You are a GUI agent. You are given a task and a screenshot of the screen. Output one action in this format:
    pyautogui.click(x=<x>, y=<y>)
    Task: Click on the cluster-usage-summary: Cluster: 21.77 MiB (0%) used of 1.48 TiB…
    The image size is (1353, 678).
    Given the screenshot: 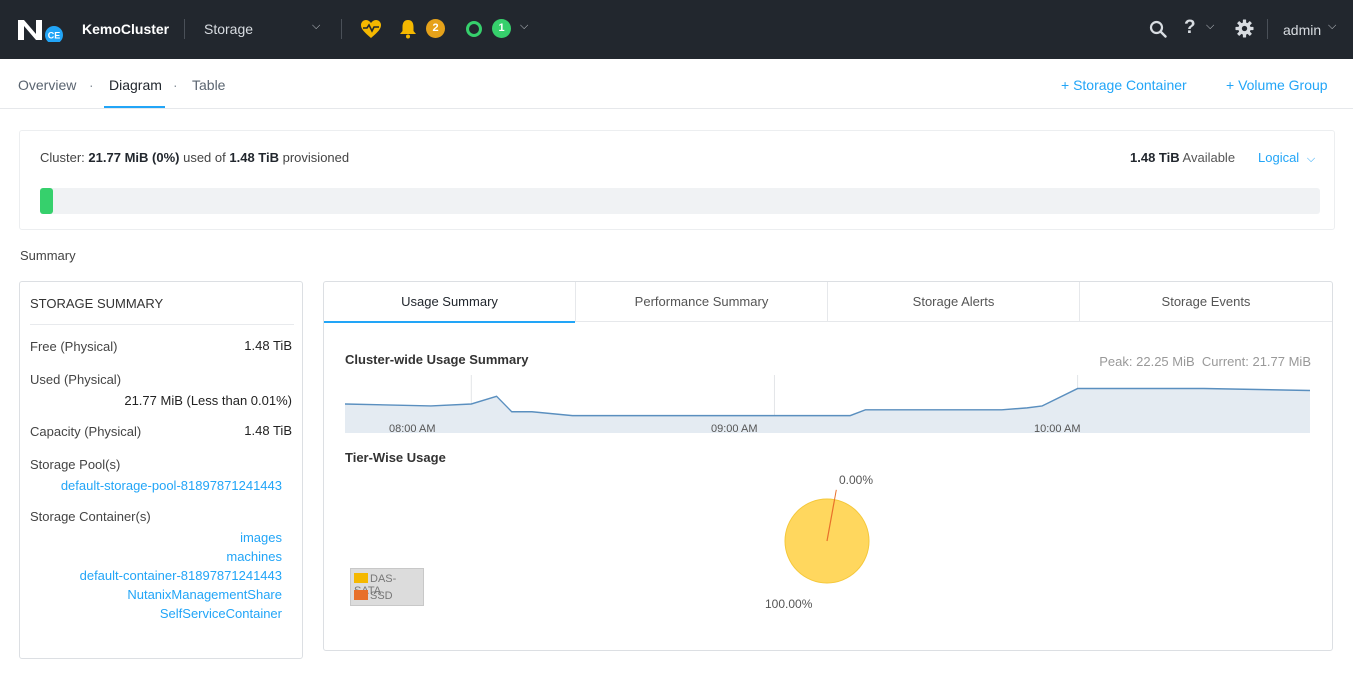 What is the action you would take?
    pyautogui.click(x=194, y=157)
    